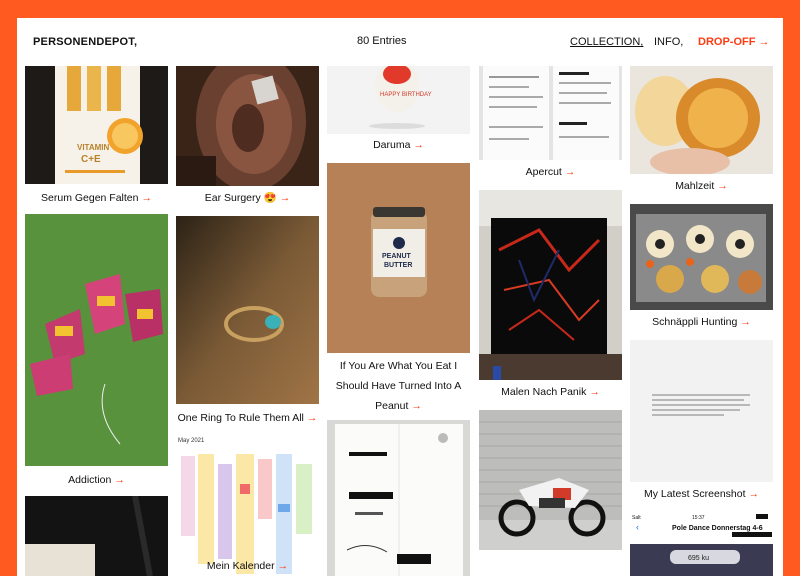 This screenshot has height=576, width=800. I want to click on caption-text: Malen Nach Panik, so click(544, 392).